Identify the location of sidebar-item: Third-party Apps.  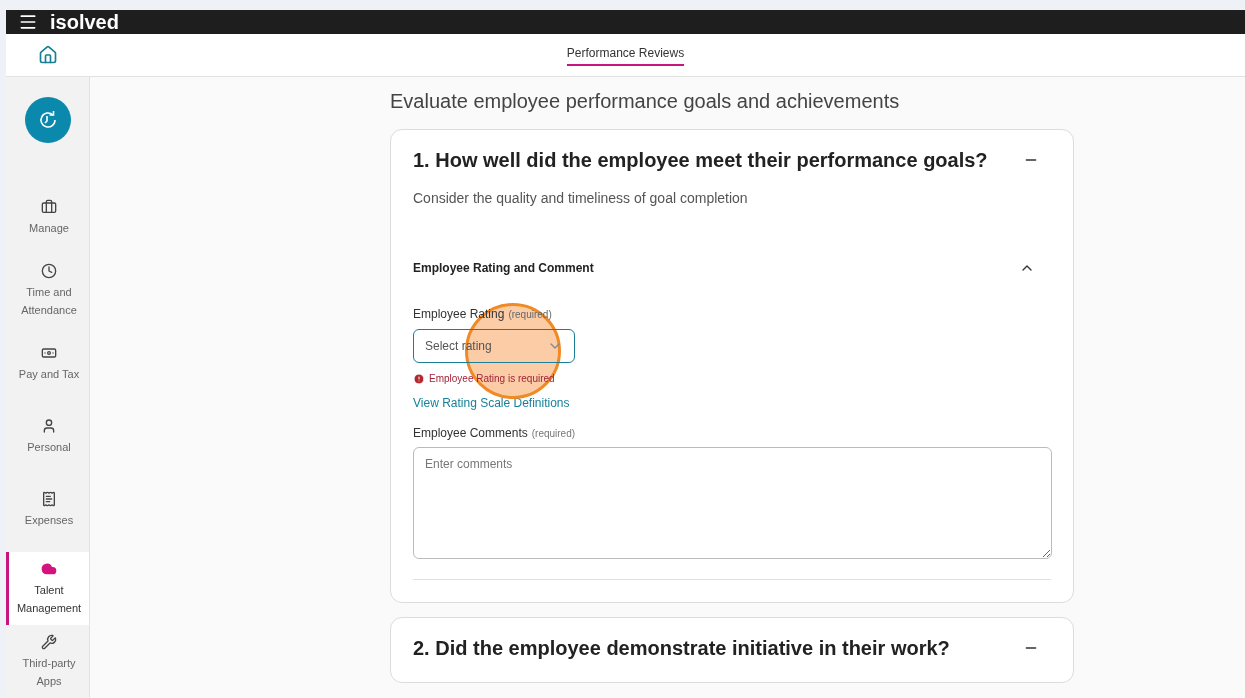
(47, 661).